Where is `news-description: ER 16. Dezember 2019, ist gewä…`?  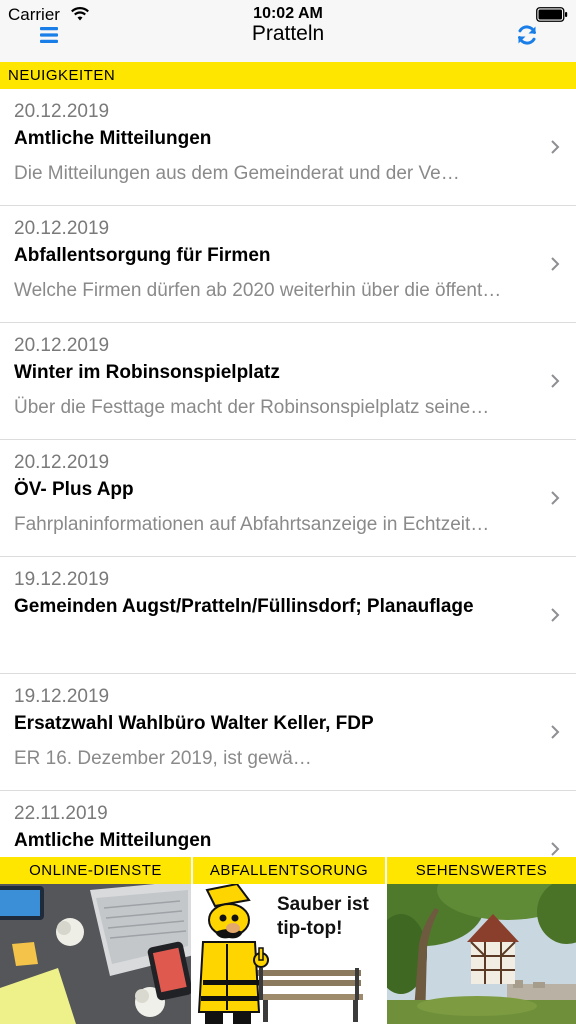 news-description: ER 16. Dezember 2019, ist gewä… is located at coordinates (163, 758).